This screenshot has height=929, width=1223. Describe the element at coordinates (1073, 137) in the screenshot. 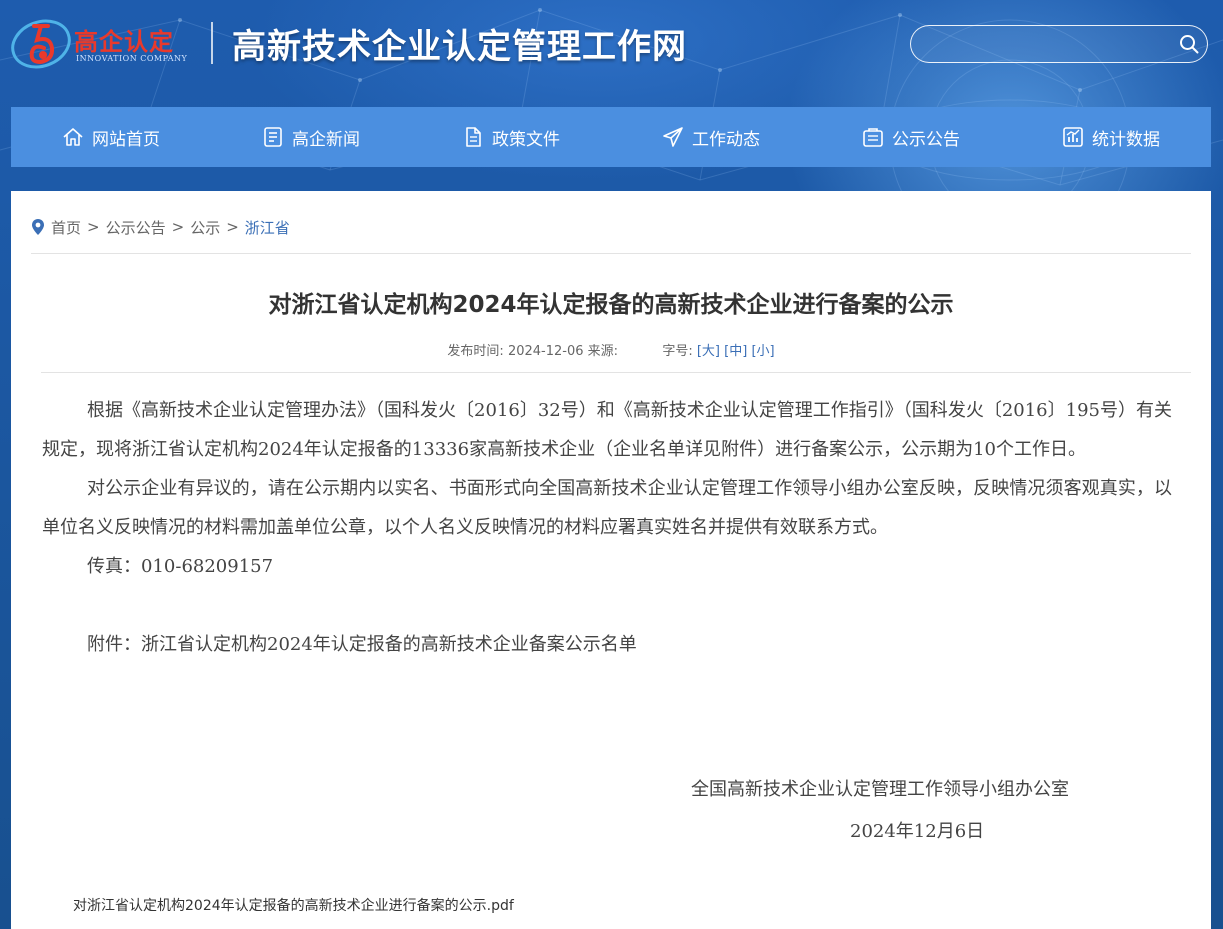

I see `chart-icon` at that location.